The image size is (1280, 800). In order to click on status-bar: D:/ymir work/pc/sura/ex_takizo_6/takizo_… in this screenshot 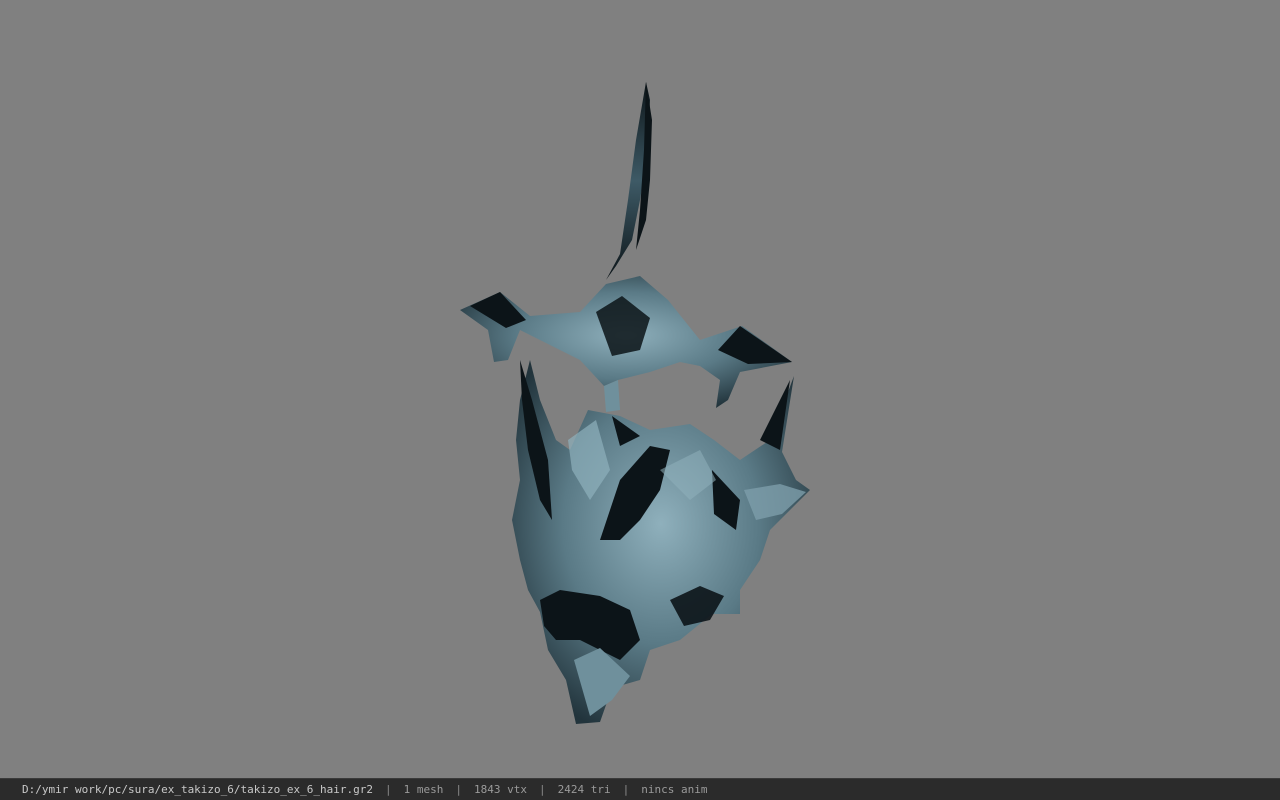, I will do `click(640, 789)`.